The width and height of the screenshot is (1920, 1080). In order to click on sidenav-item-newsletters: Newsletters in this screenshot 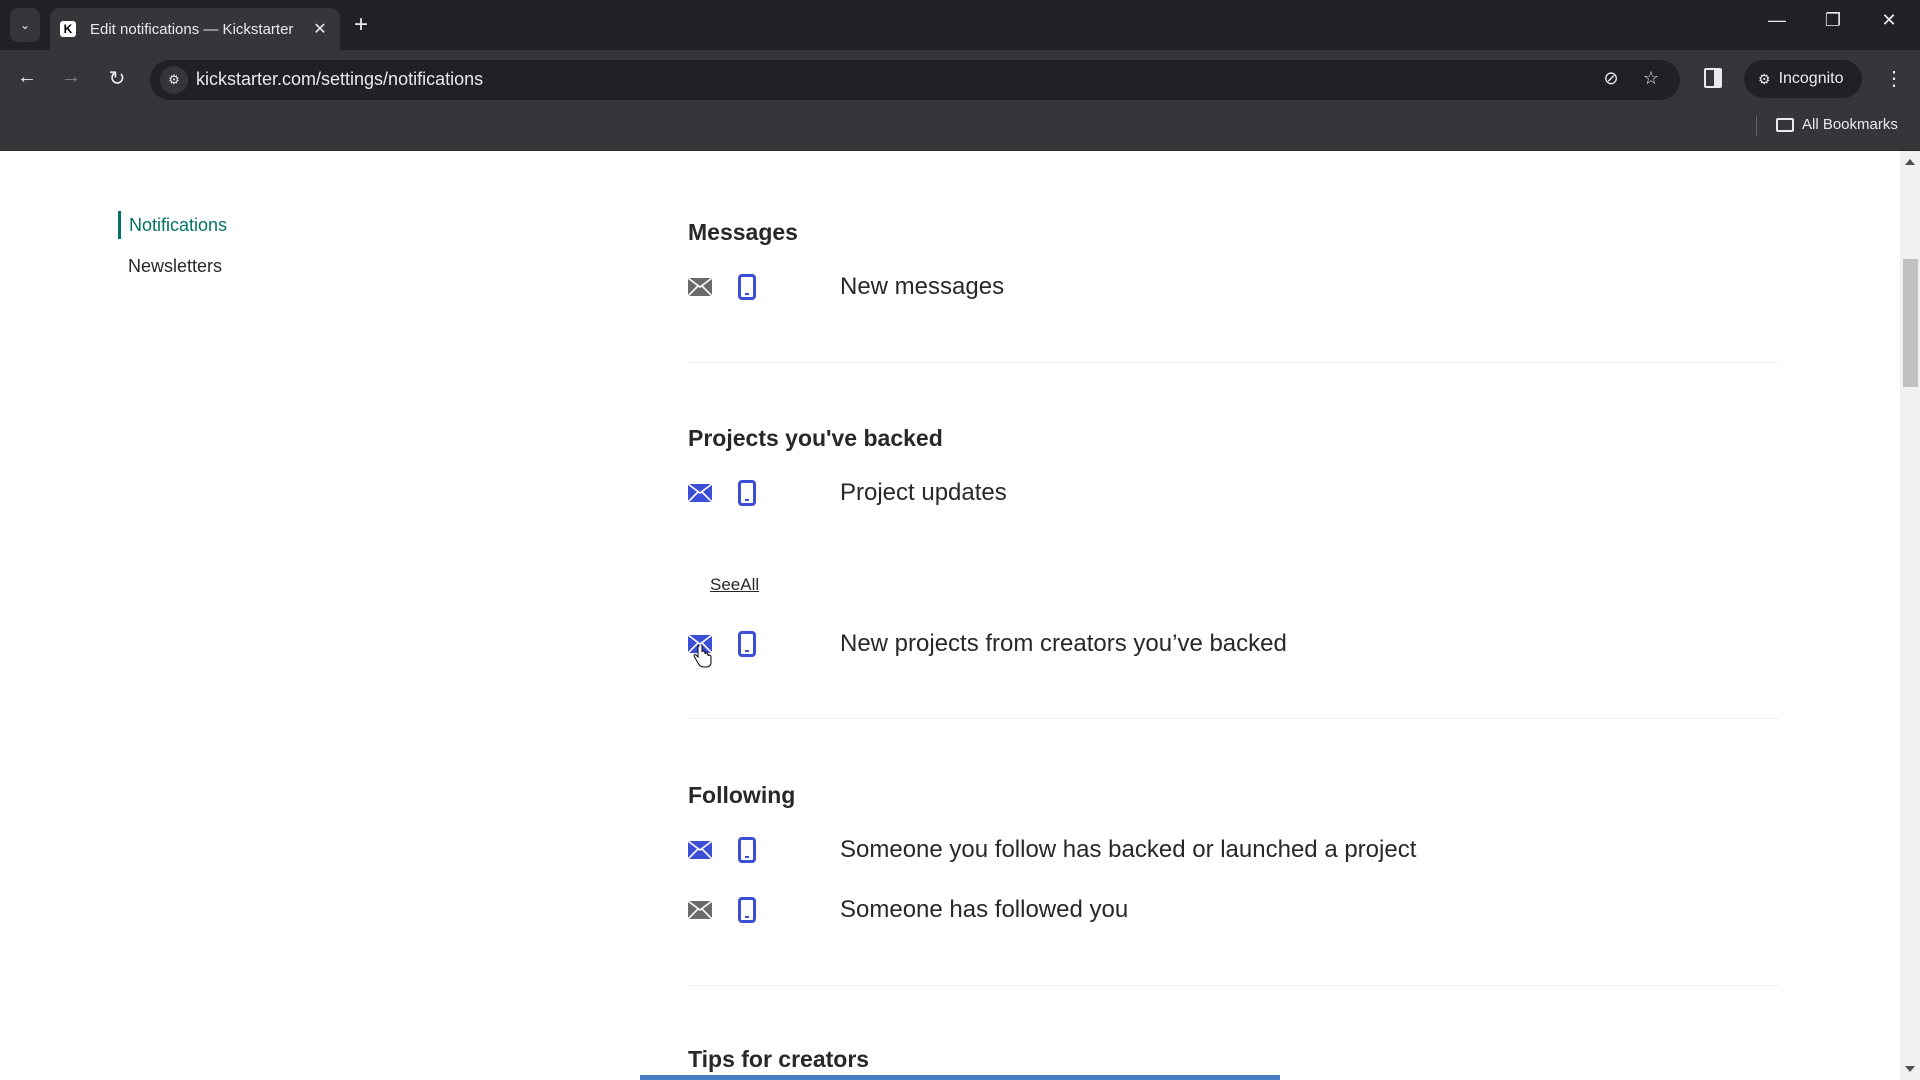, I will do `click(172, 266)`.